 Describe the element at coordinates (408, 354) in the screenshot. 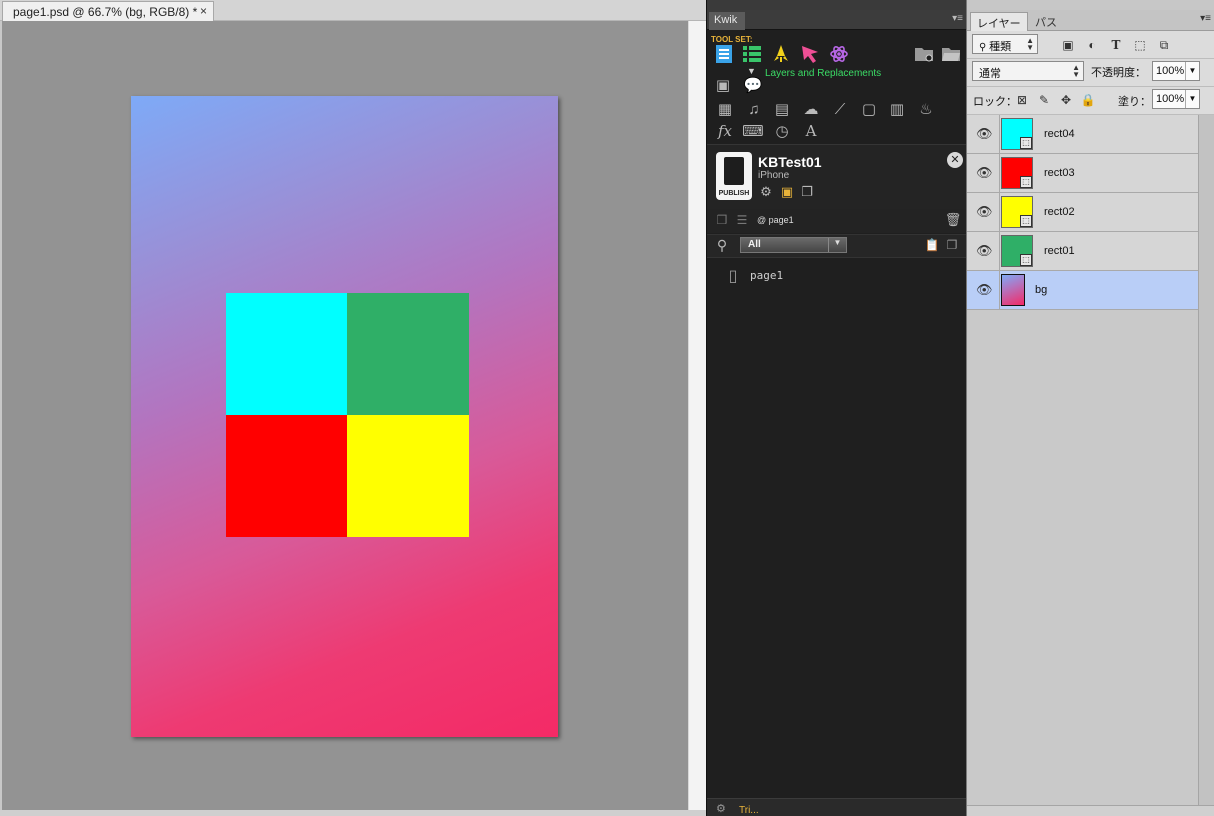

I see `canvas-rect01-green` at that location.